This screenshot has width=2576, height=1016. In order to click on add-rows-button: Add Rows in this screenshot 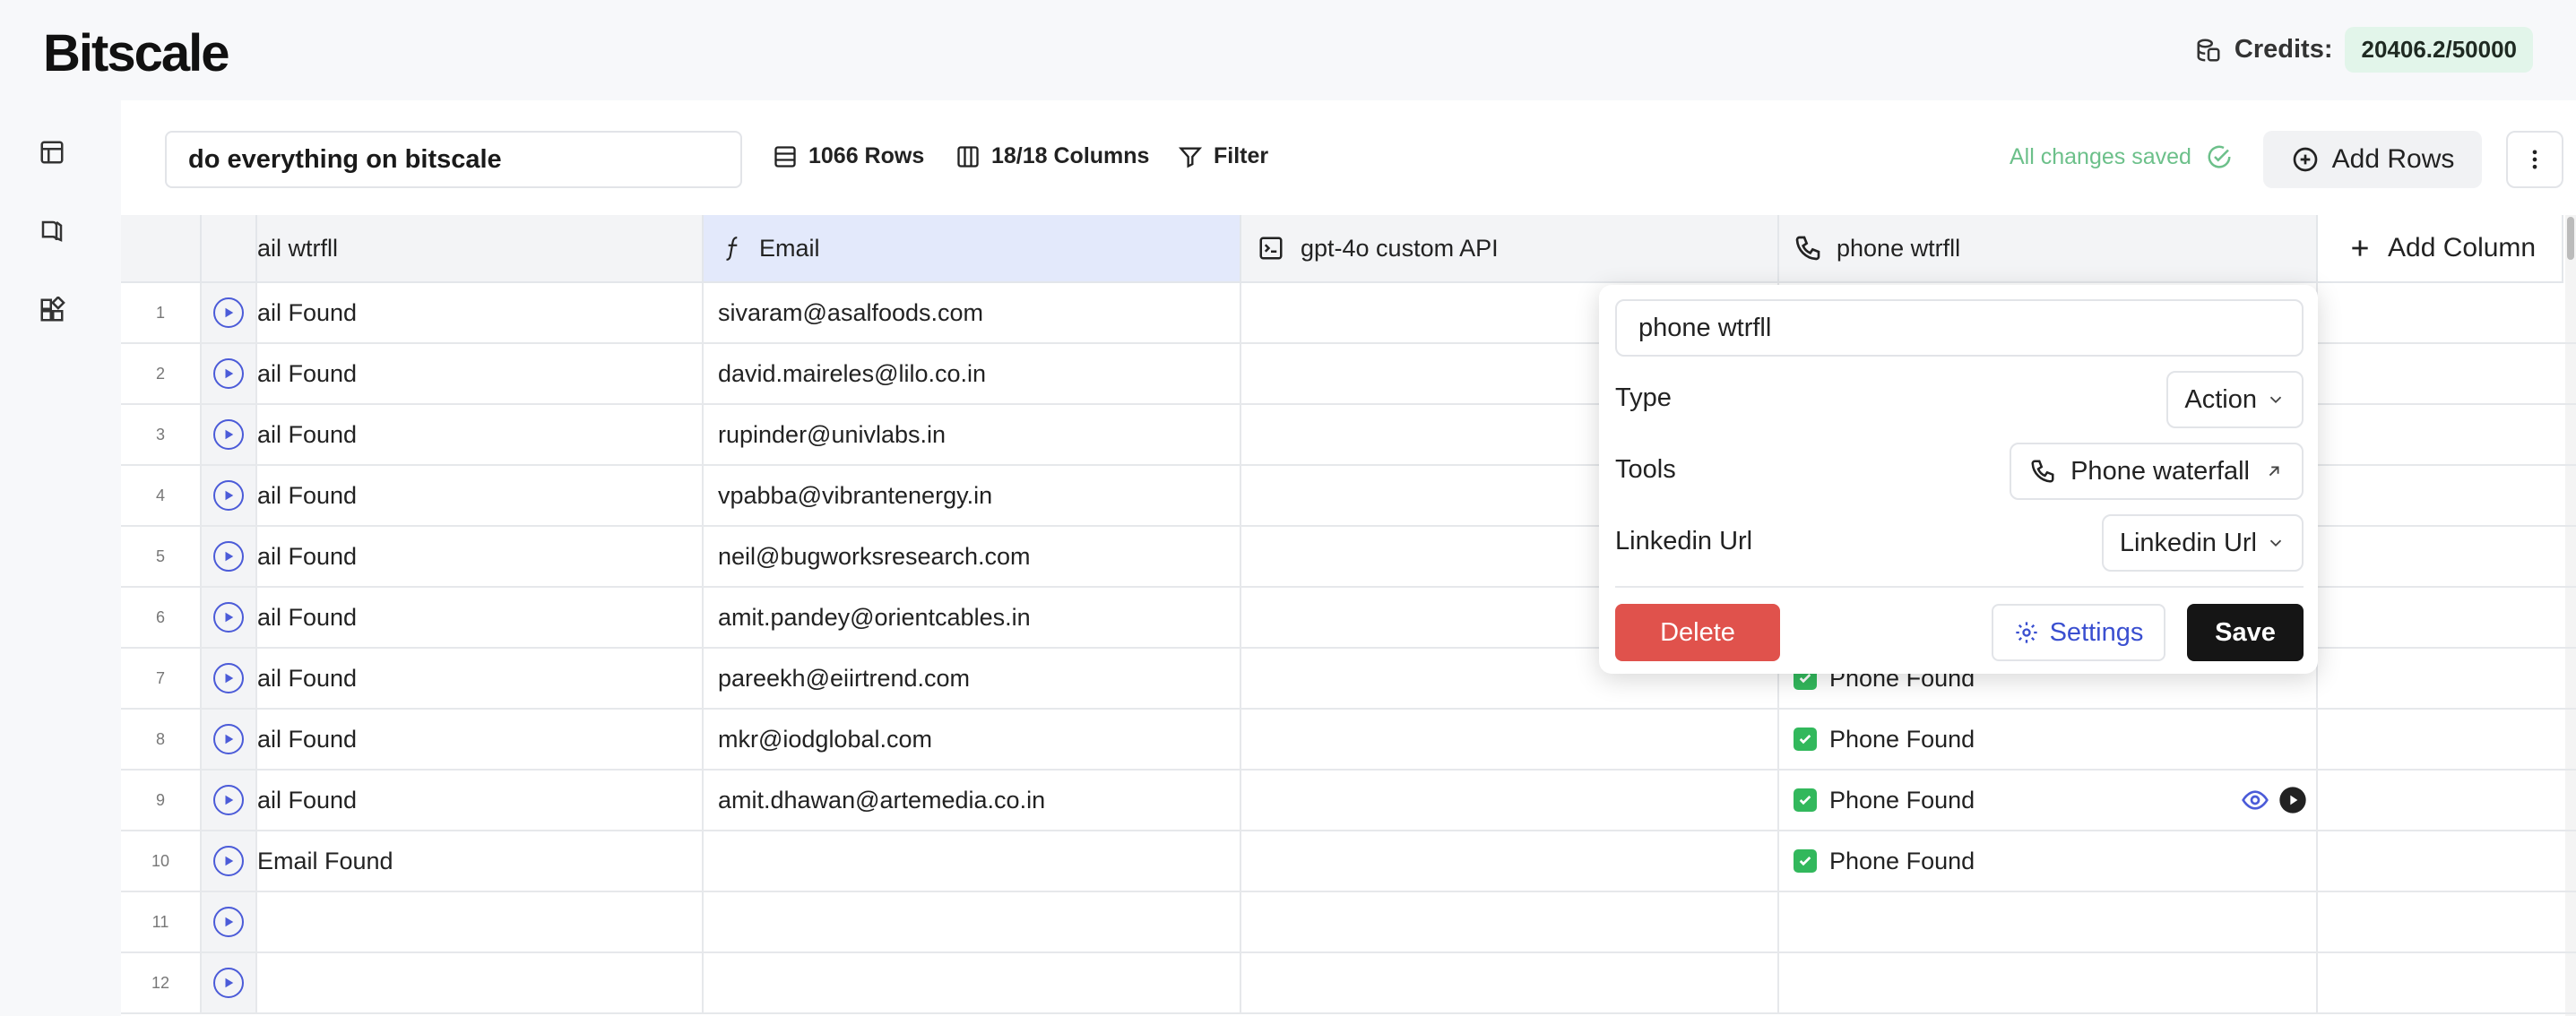, I will do `click(2372, 159)`.